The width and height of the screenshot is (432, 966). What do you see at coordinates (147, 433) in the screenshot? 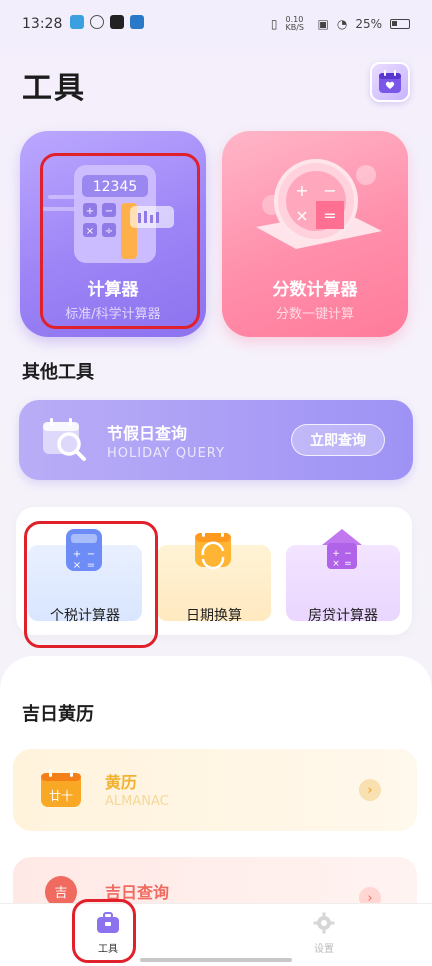
I see `holiday-query-title: 节假日查询` at bounding box center [147, 433].